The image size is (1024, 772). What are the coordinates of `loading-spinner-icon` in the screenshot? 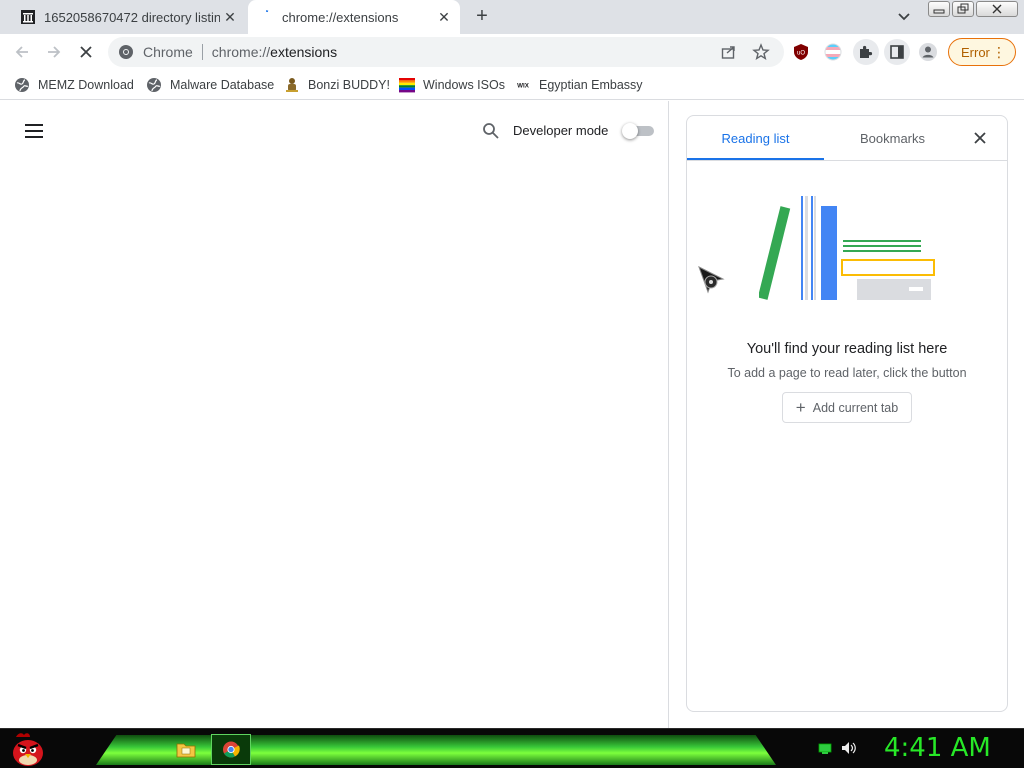 It's located at (266, 17).